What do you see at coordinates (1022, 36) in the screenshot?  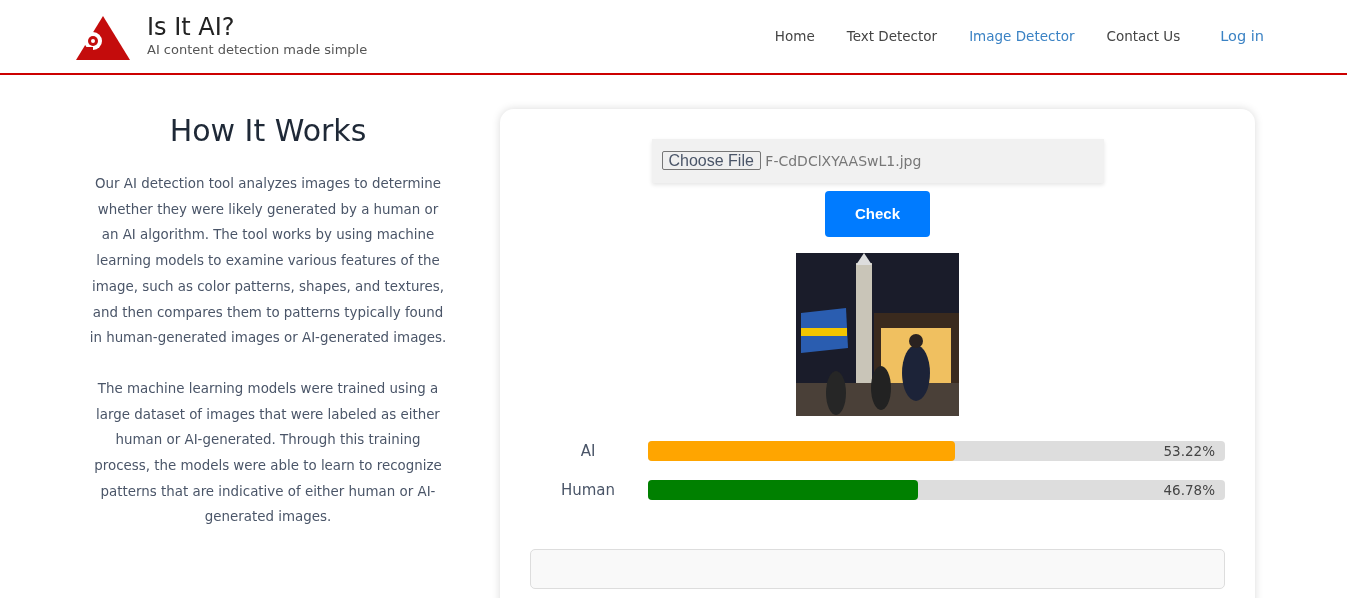 I see `nav-link: Image Detector` at bounding box center [1022, 36].